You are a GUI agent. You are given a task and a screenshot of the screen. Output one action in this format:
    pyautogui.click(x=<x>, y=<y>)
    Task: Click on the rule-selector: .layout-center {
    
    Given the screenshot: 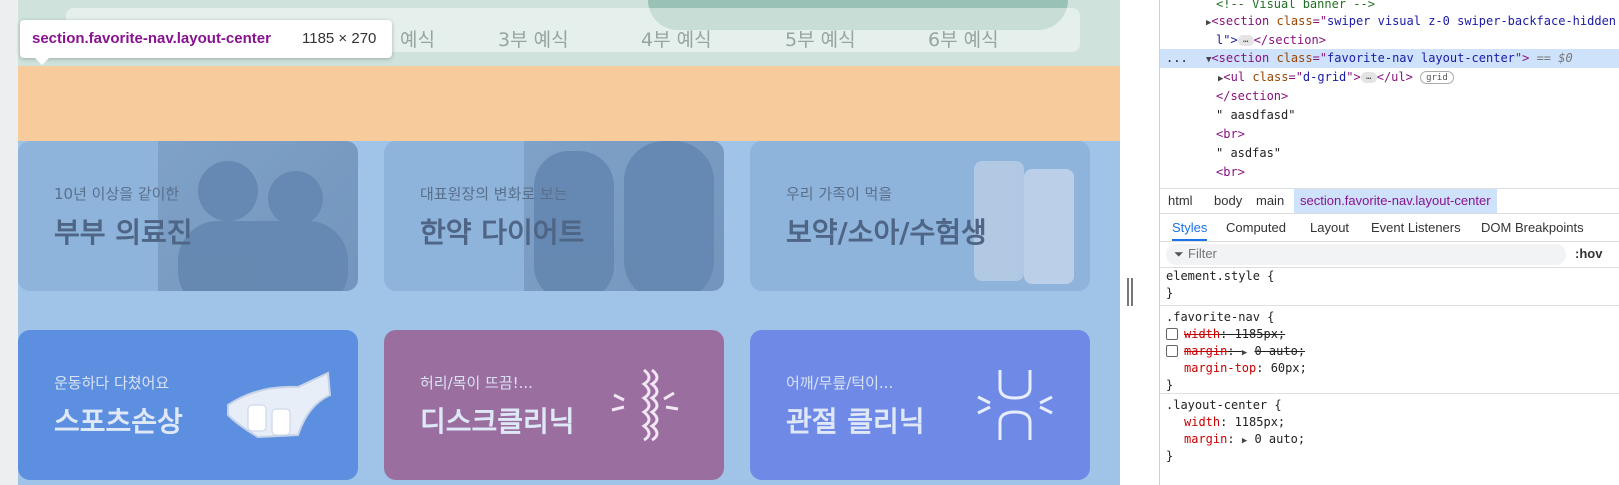 What is the action you would take?
    pyautogui.click(x=1224, y=405)
    